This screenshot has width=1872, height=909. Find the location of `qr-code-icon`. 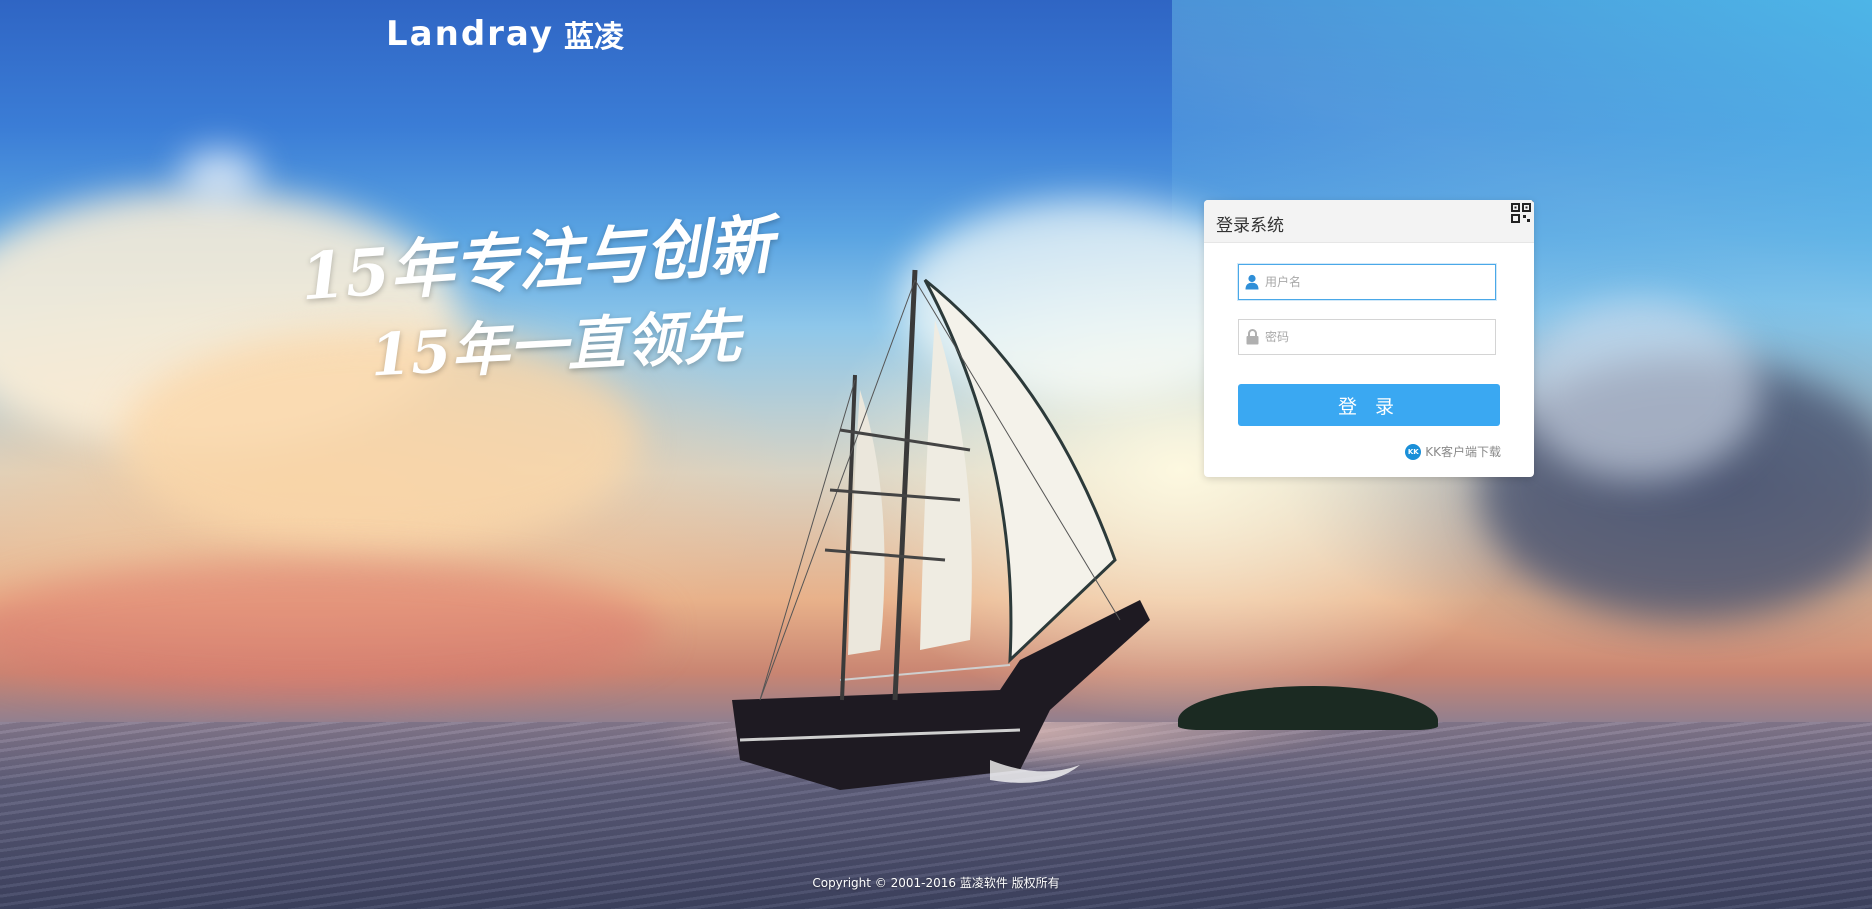

qr-code-icon is located at coordinates (1513, 221).